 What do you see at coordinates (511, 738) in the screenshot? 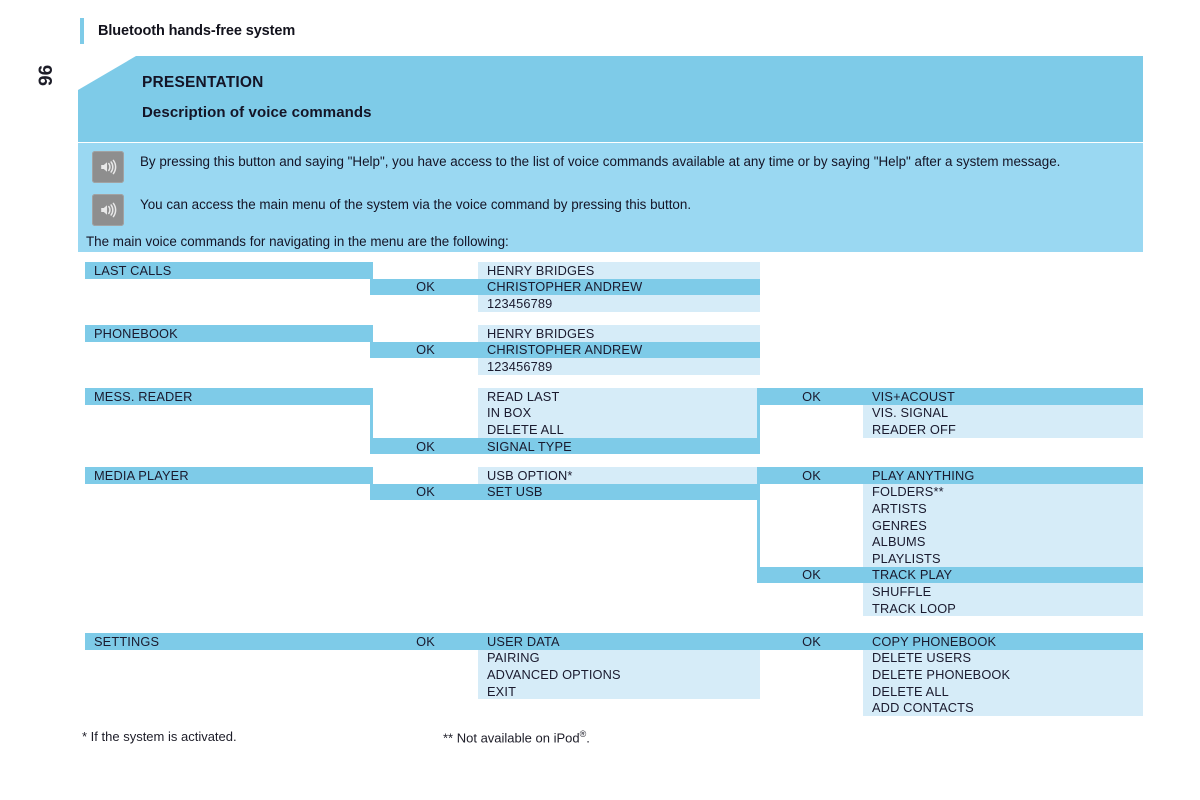
I see `footnote-2-text: ** Not available on iPod` at bounding box center [511, 738].